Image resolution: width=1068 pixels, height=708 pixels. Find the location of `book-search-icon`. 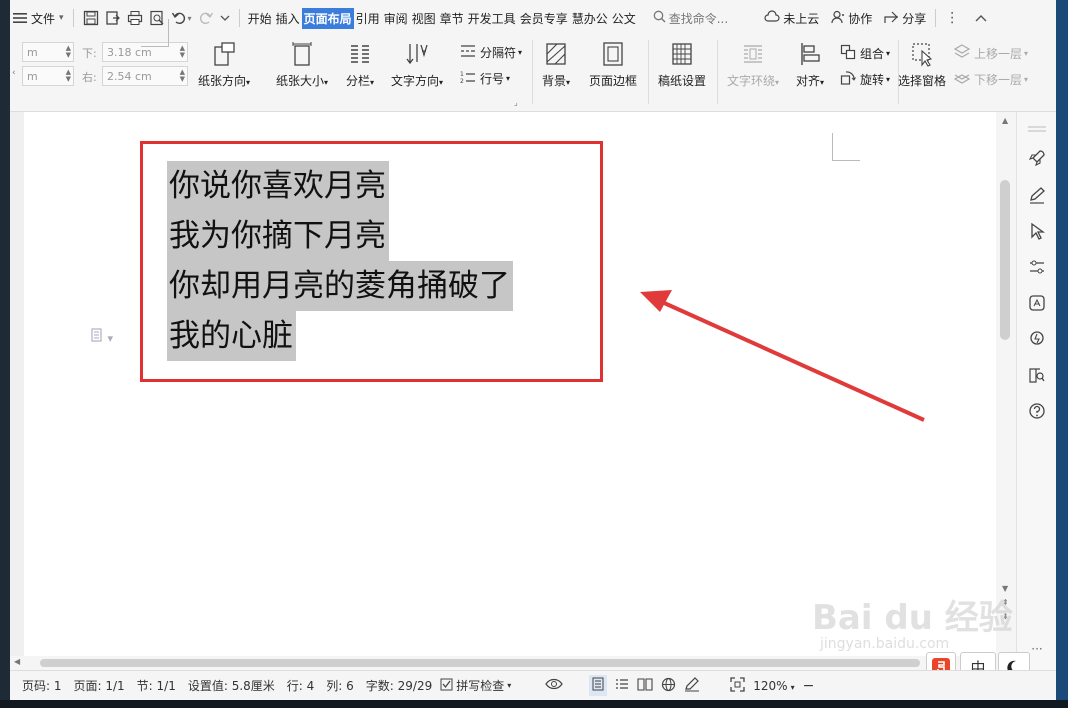

book-search-icon is located at coordinates (1037, 375).